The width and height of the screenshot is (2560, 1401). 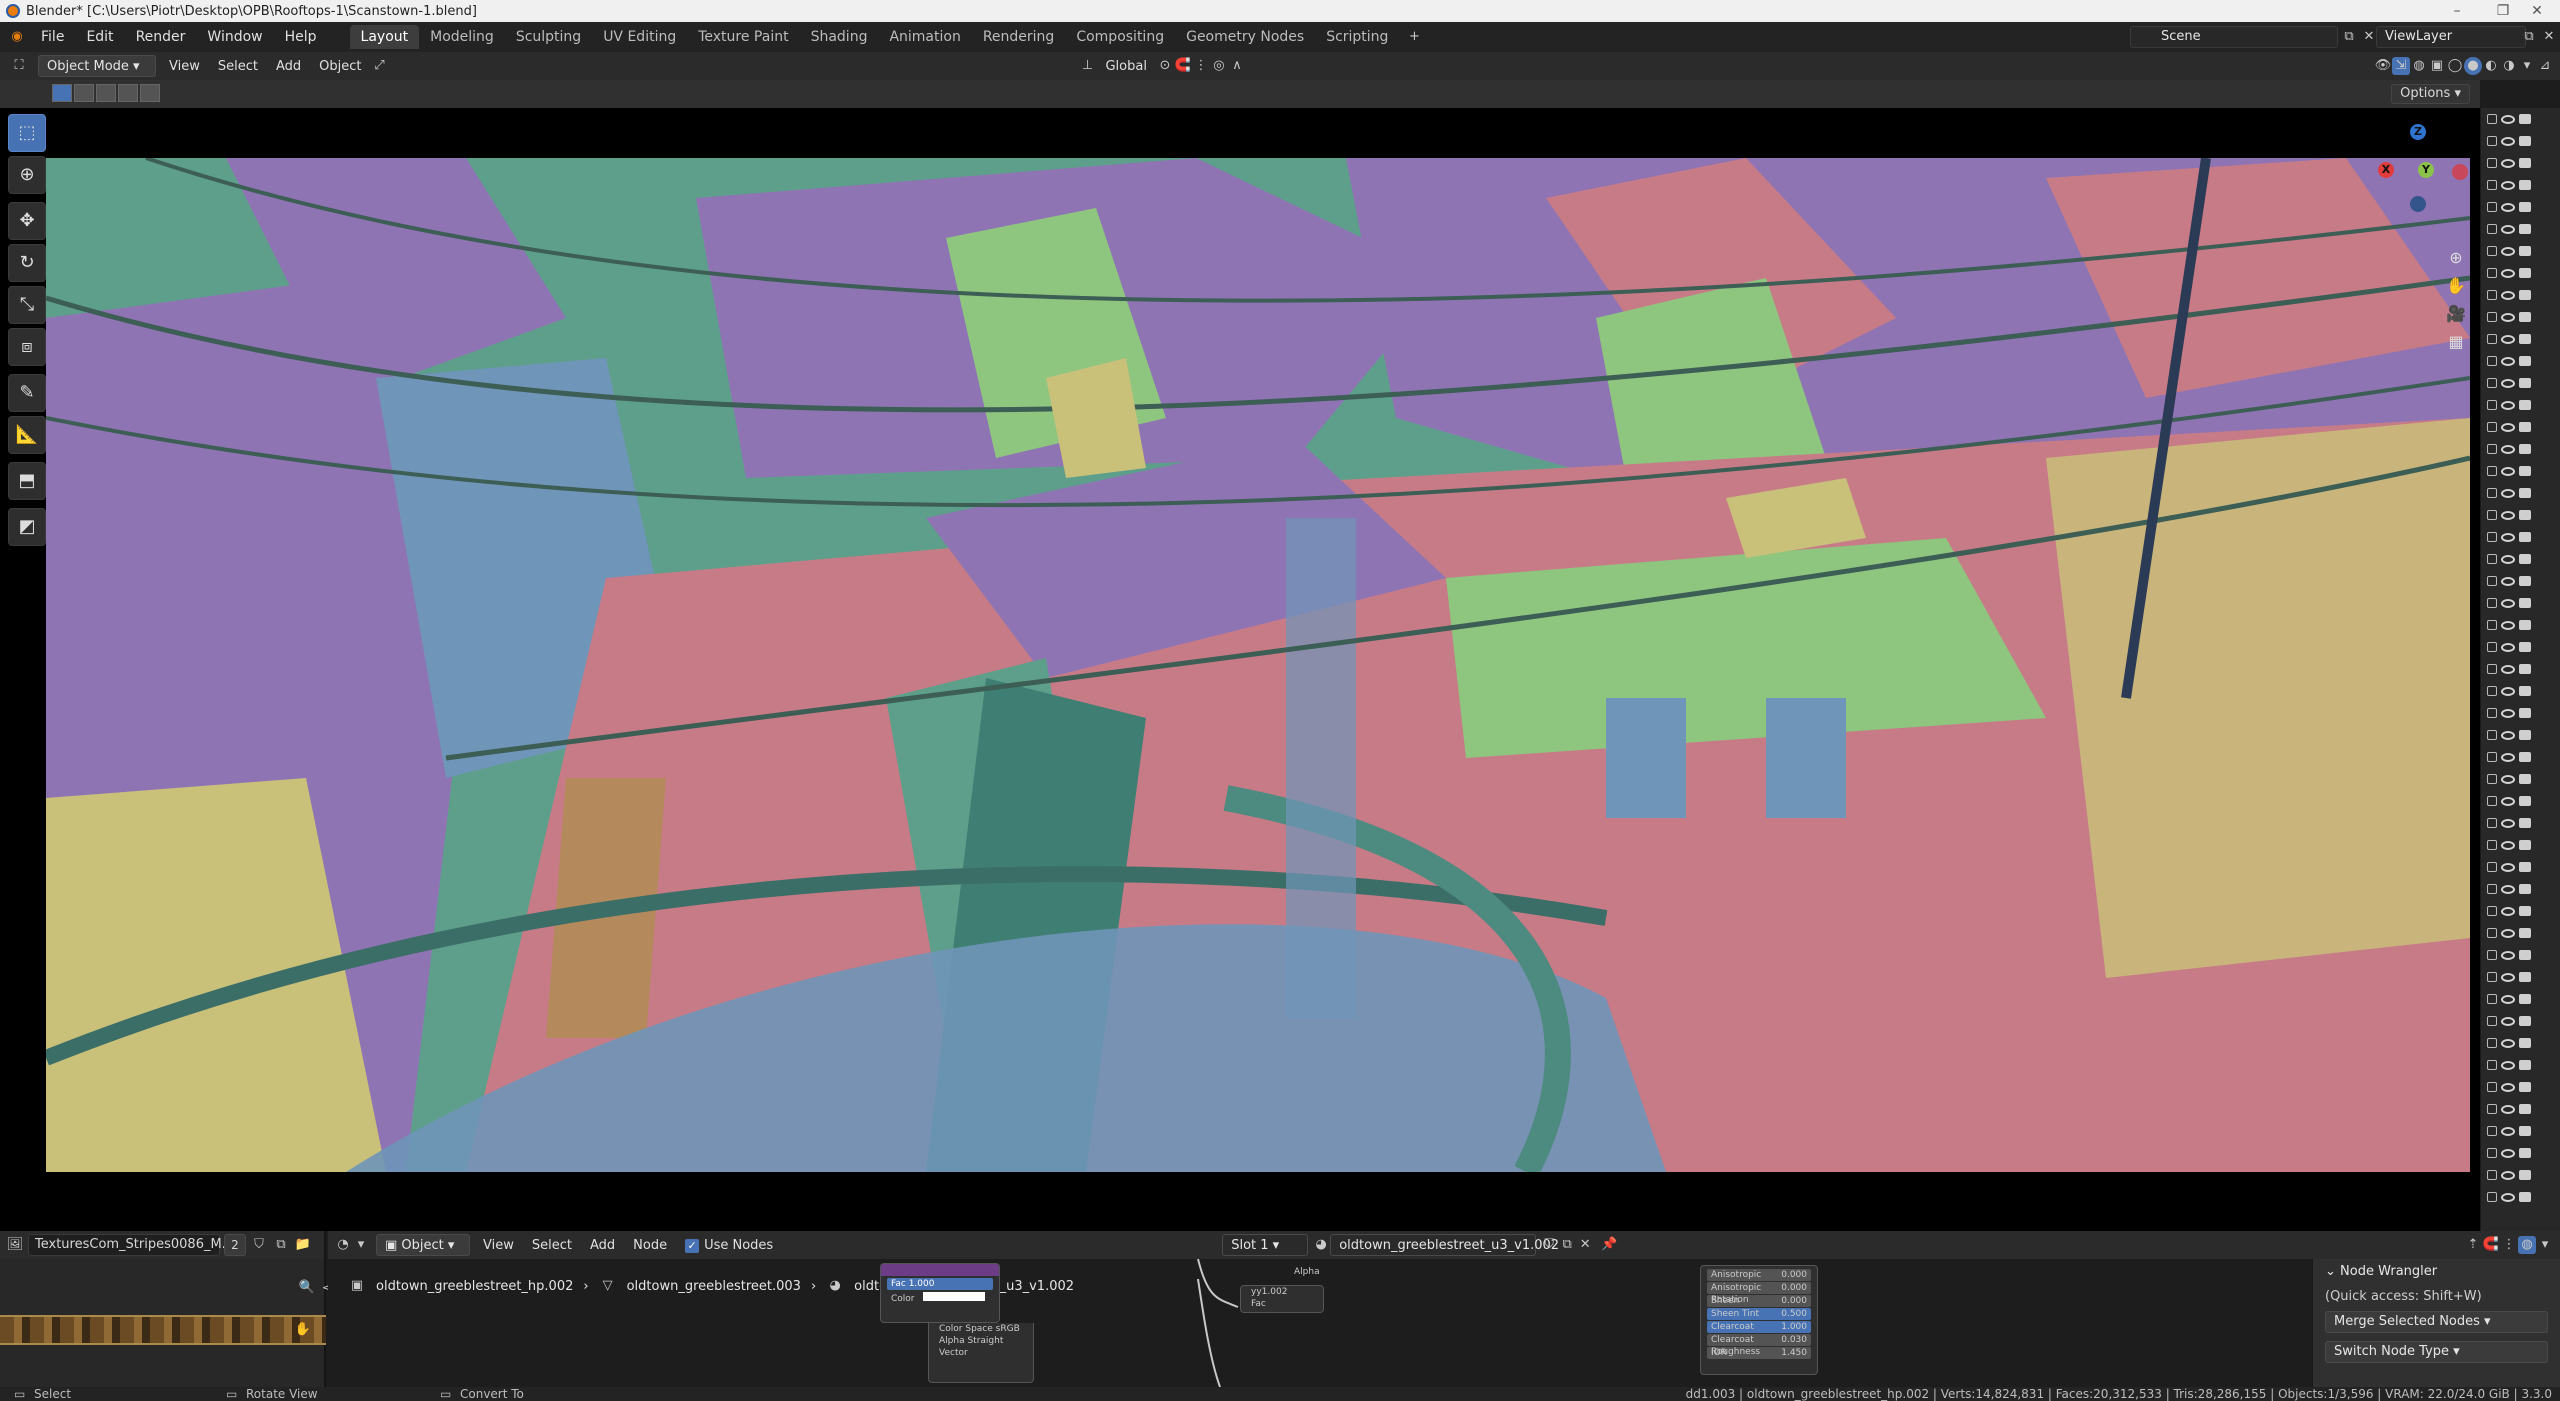 I want to click on bsdf-input-row: Anisotropic Rotation 0.000, so click(x=1759, y=1293).